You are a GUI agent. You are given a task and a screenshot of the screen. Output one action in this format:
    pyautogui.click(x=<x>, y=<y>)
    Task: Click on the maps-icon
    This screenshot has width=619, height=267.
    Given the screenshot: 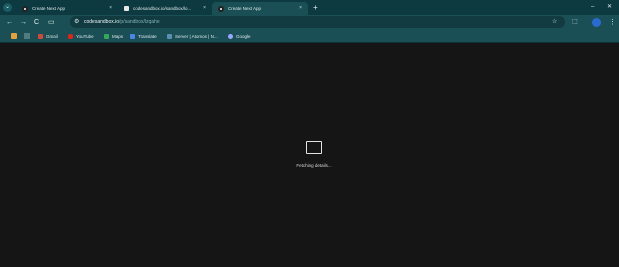 What is the action you would take?
    pyautogui.click(x=106, y=36)
    